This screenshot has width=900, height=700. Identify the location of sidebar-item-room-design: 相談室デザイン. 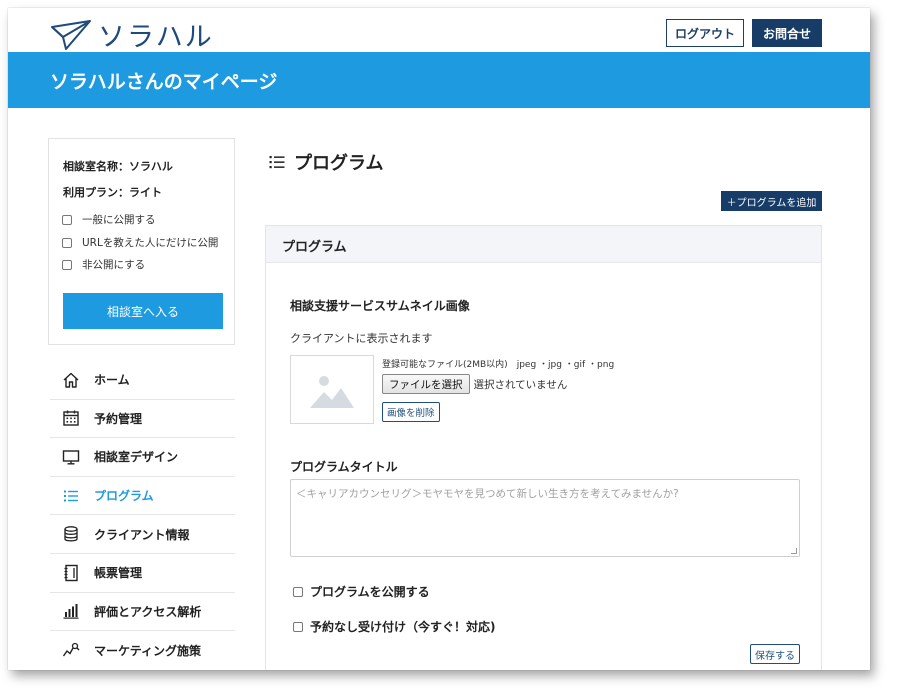
(142, 457).